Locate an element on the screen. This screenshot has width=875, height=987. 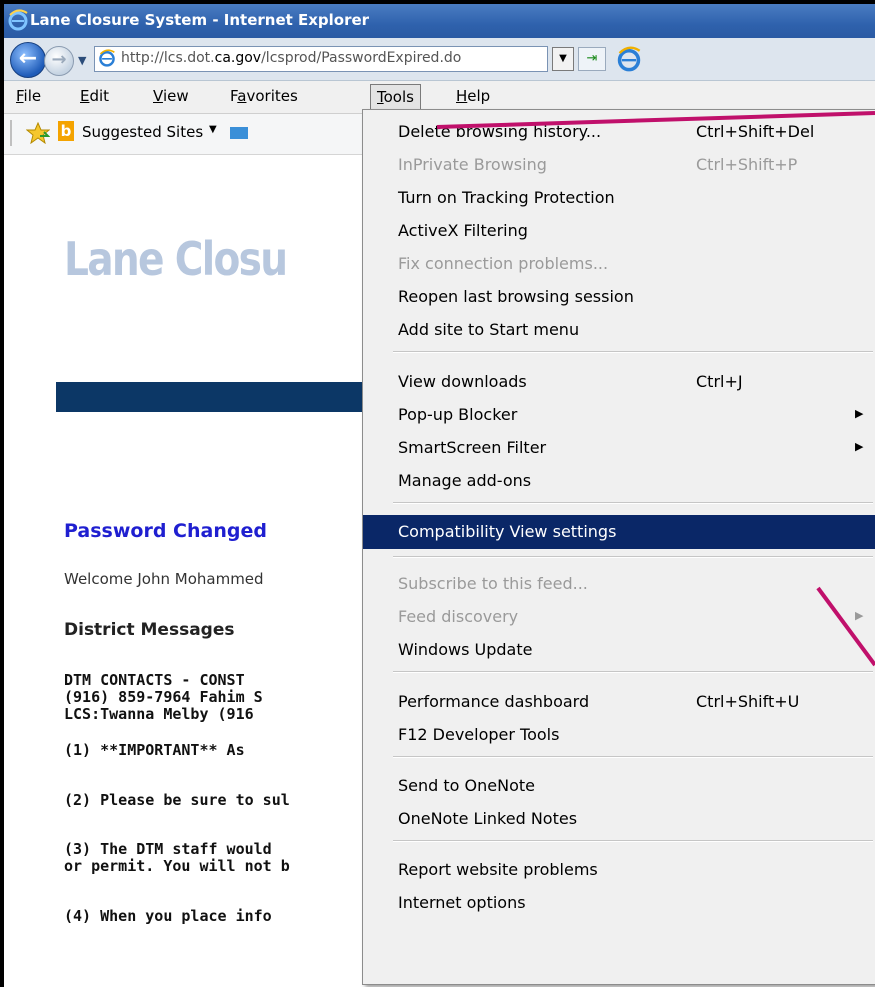
annotation-line-tools is located at coordinates (655, 120).